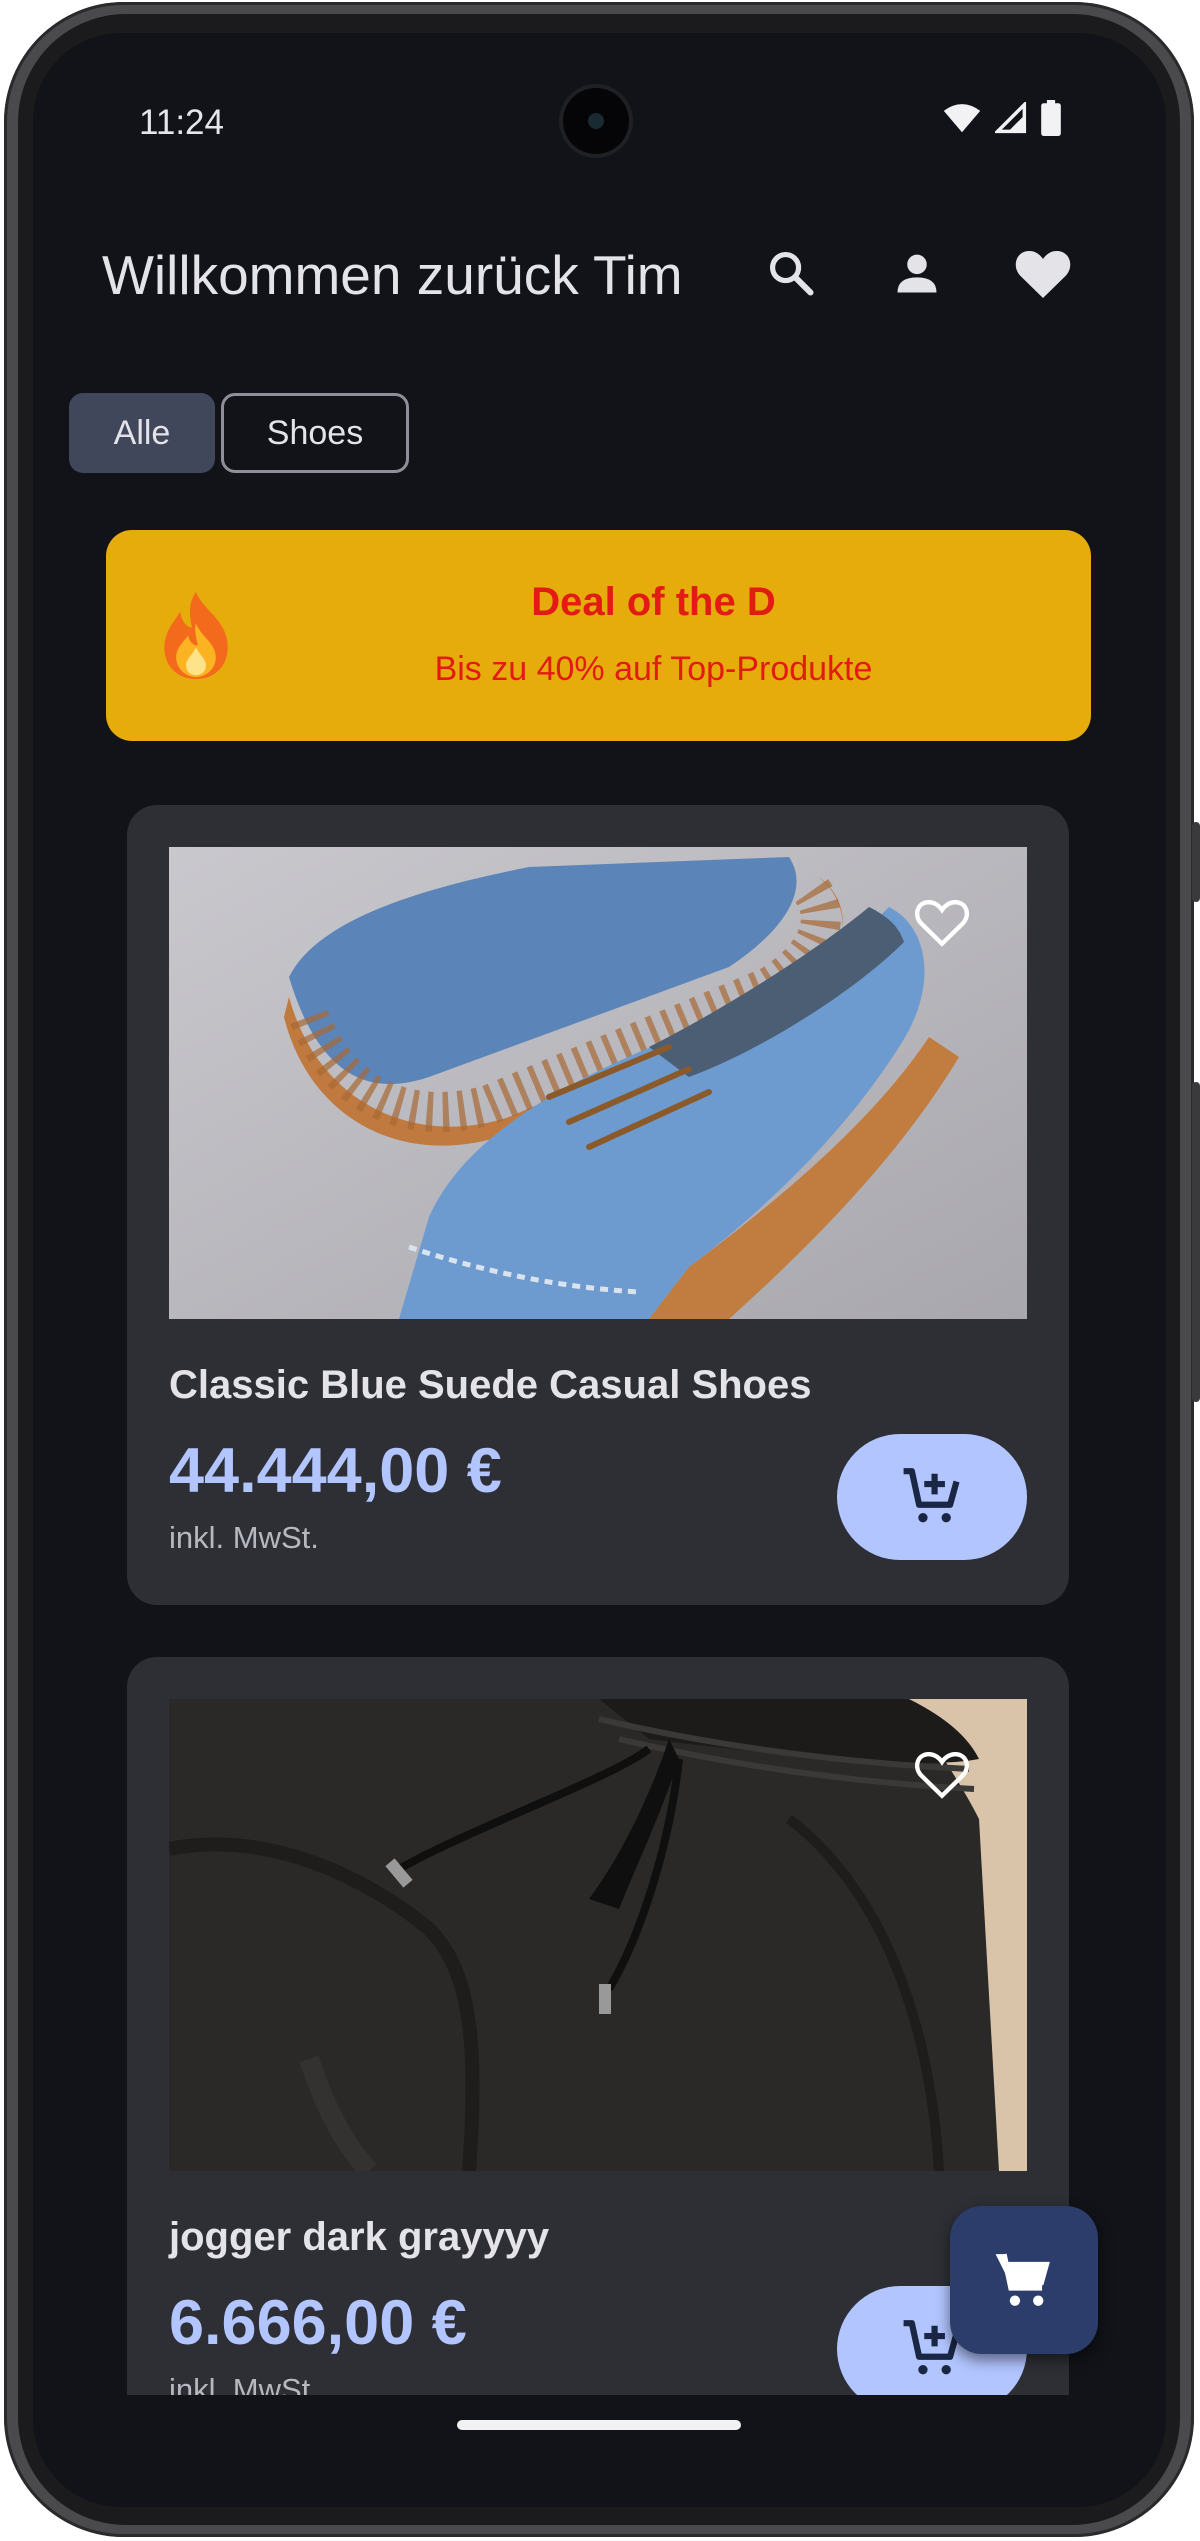 The image size is (1200, 2541). What do you see at coordinates (599, 2425) in the screenshot?
I see `home-indicator` at bounding box center [599, 2425].